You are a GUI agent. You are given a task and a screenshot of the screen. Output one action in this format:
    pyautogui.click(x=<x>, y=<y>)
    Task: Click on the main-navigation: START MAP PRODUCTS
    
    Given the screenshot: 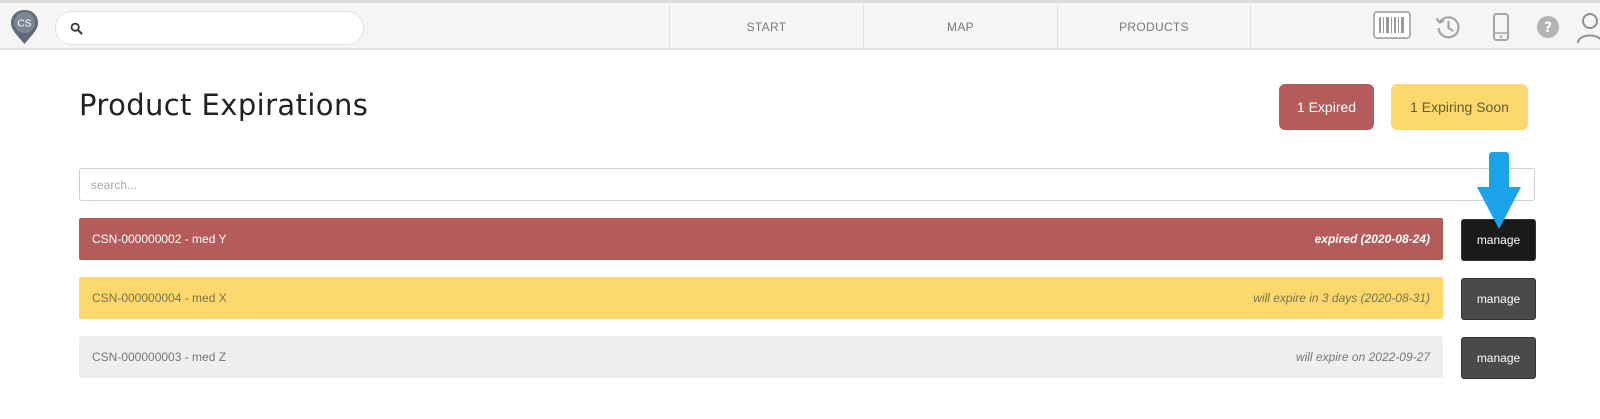 What is the action you would take?
    pyautogui.click(x=960, y=26)
    